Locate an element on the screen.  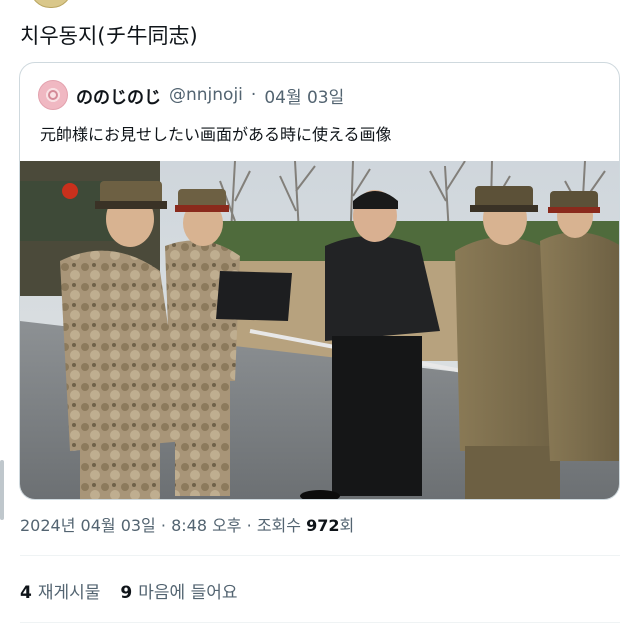
views-label: 조회수 is located at coordinates (278, 525).